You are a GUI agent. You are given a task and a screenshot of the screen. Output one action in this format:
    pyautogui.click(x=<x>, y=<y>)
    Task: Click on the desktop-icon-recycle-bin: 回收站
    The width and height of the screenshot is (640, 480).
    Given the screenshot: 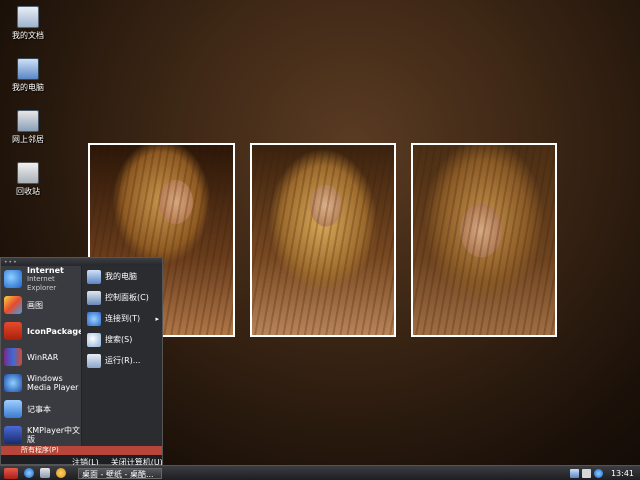 What is the action you would take?
    pyautogui.click(x=28, y=184)
    